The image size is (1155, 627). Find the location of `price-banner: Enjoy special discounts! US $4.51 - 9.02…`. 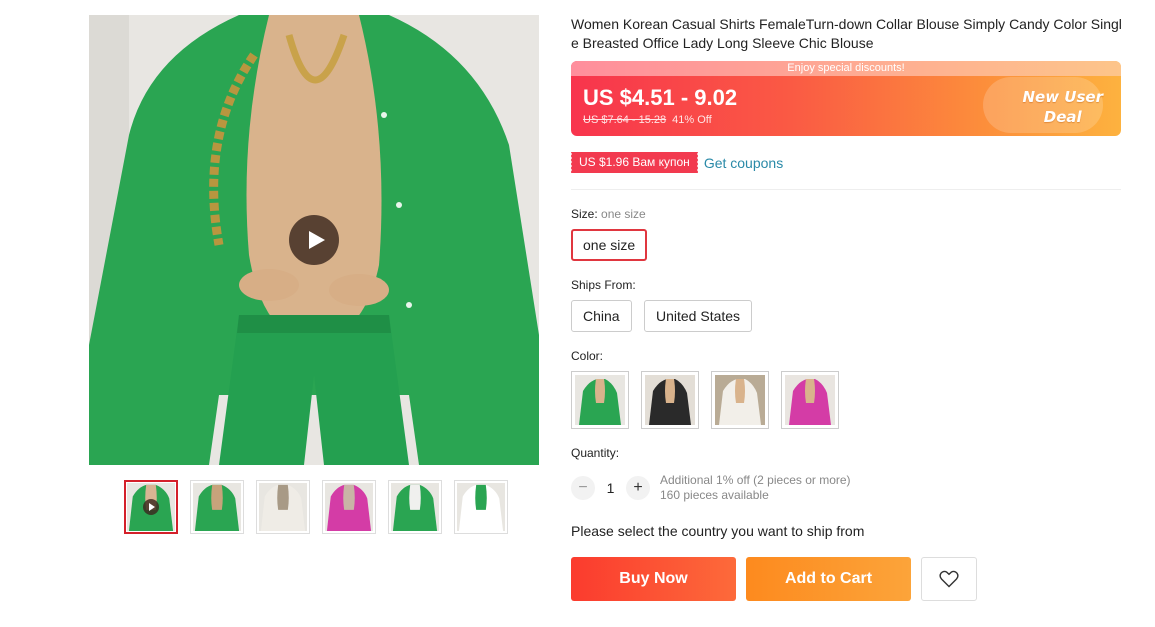

price-banner: Enjoy special discounts! US $4.51 - 9.02… is located at coordinates (846, 98).